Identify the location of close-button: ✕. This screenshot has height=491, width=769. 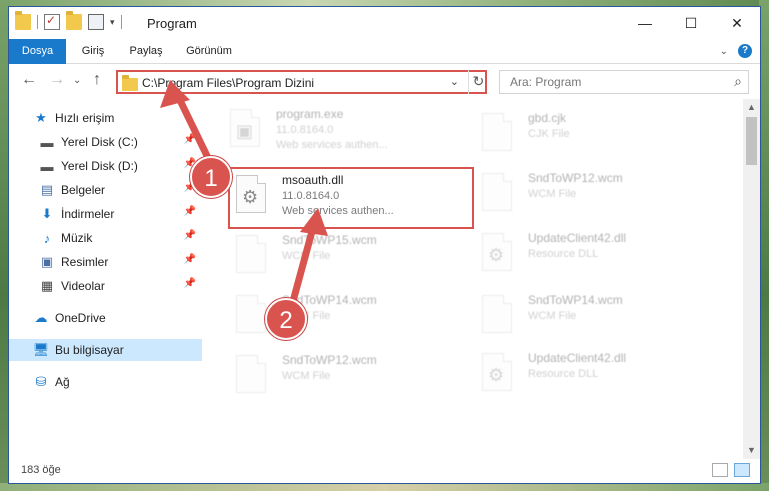
(737, 23).